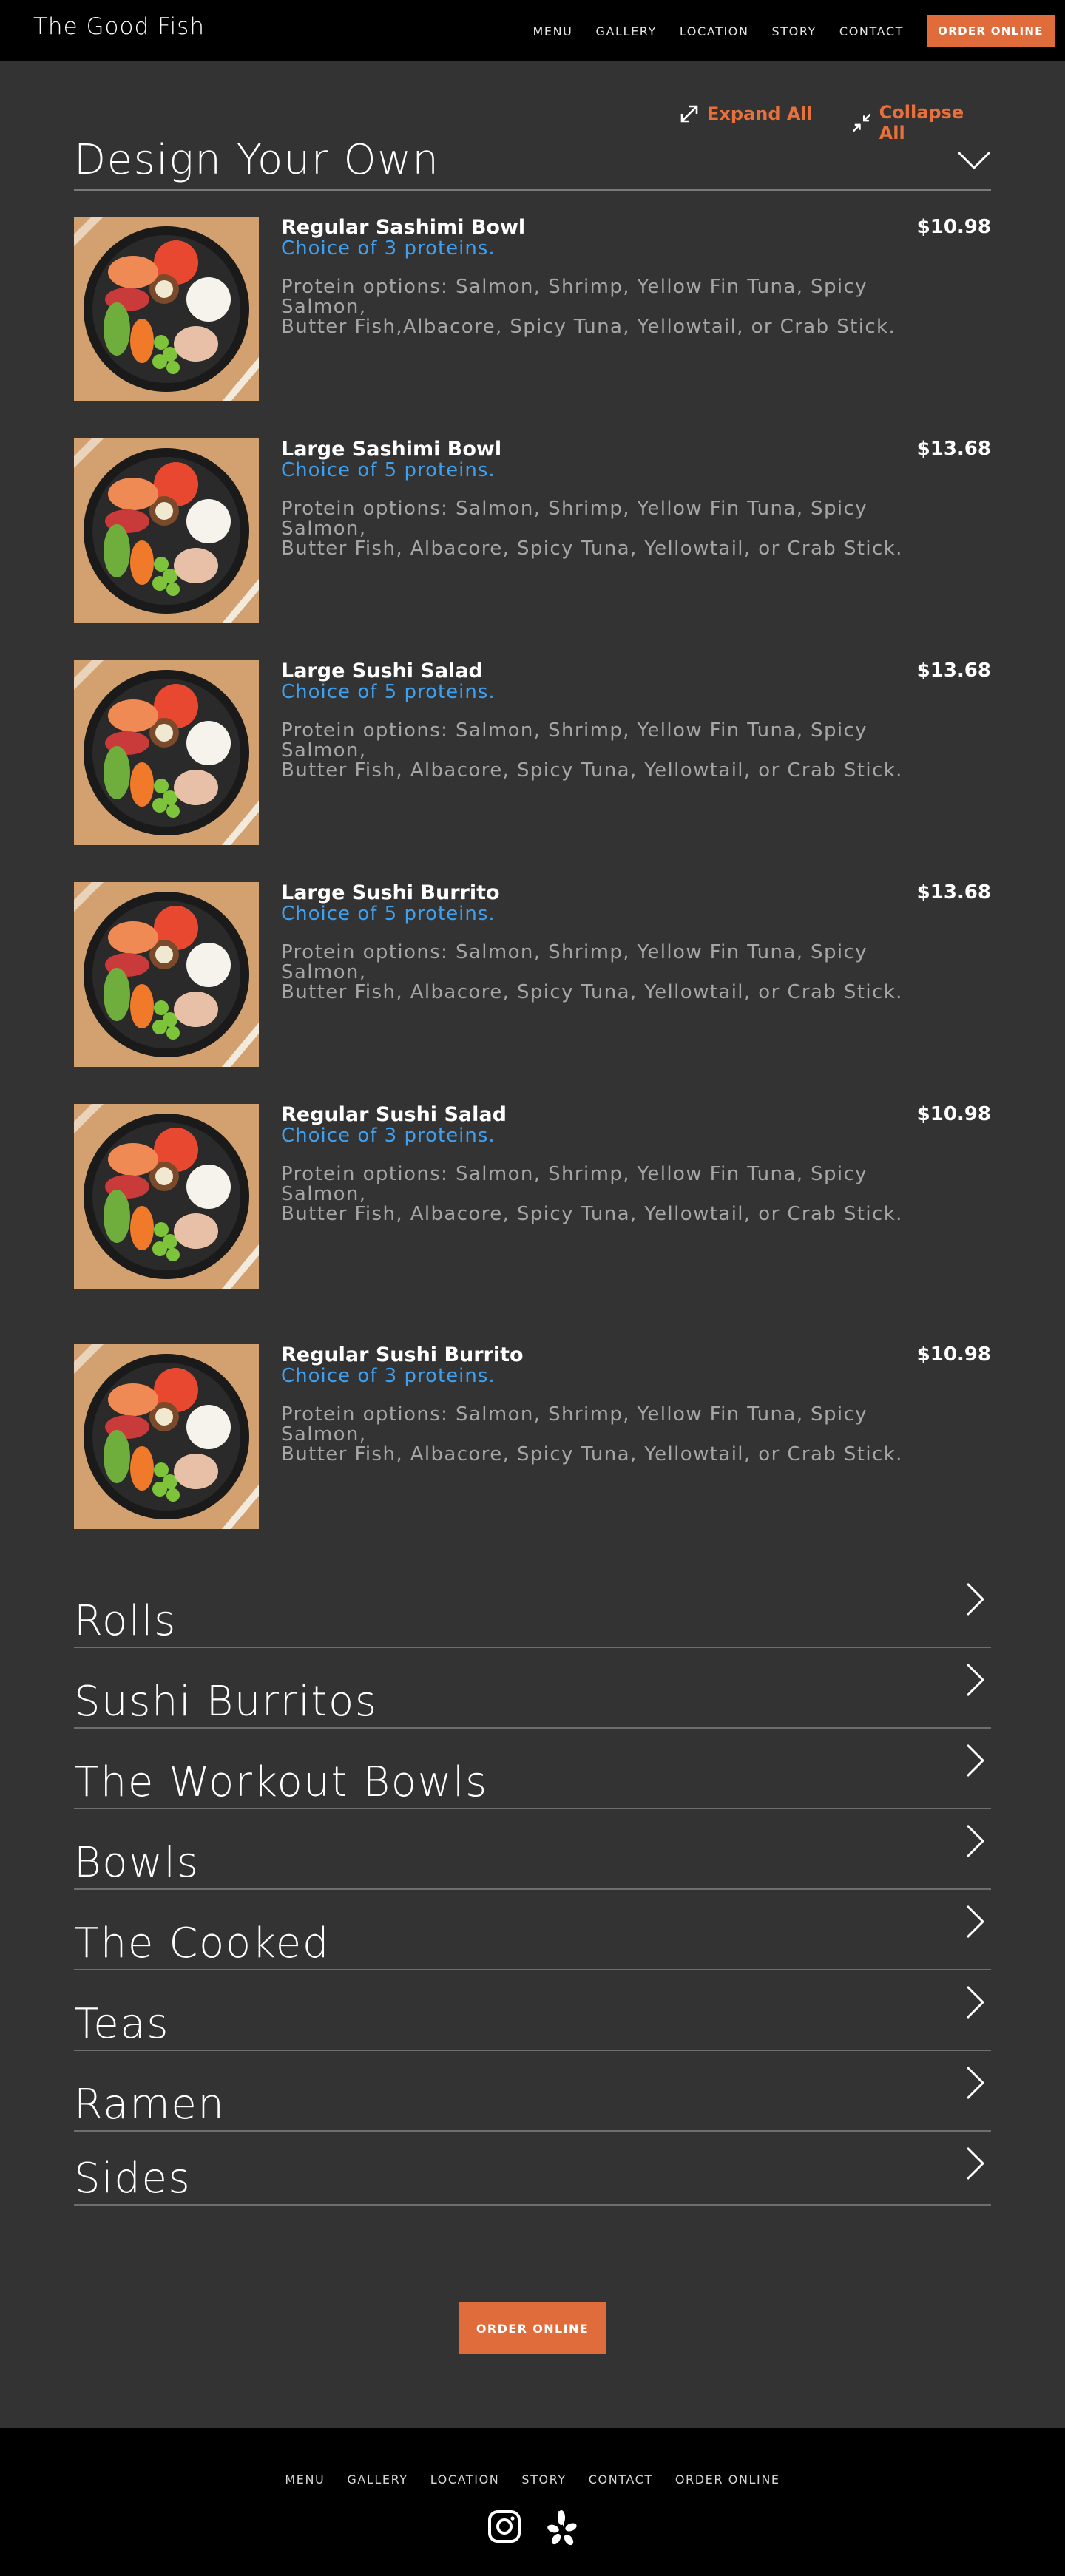 Image resolution: width=1065 pixels, height=2576 pixels. Describe the element at coordinates (532, 2328) in the screenshot. I see `order-online-cta-button: ORDER ONLINE` at that location.